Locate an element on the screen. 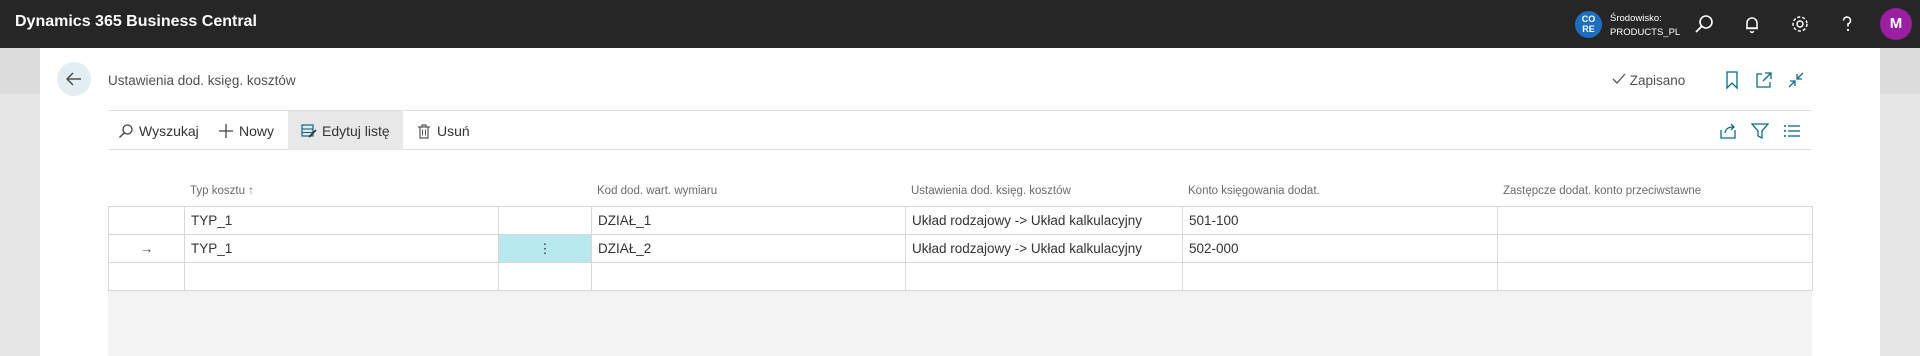 This screenshot has width=1920, height=356. open-in-new-window-icon is located at coordinates (1764, 80).